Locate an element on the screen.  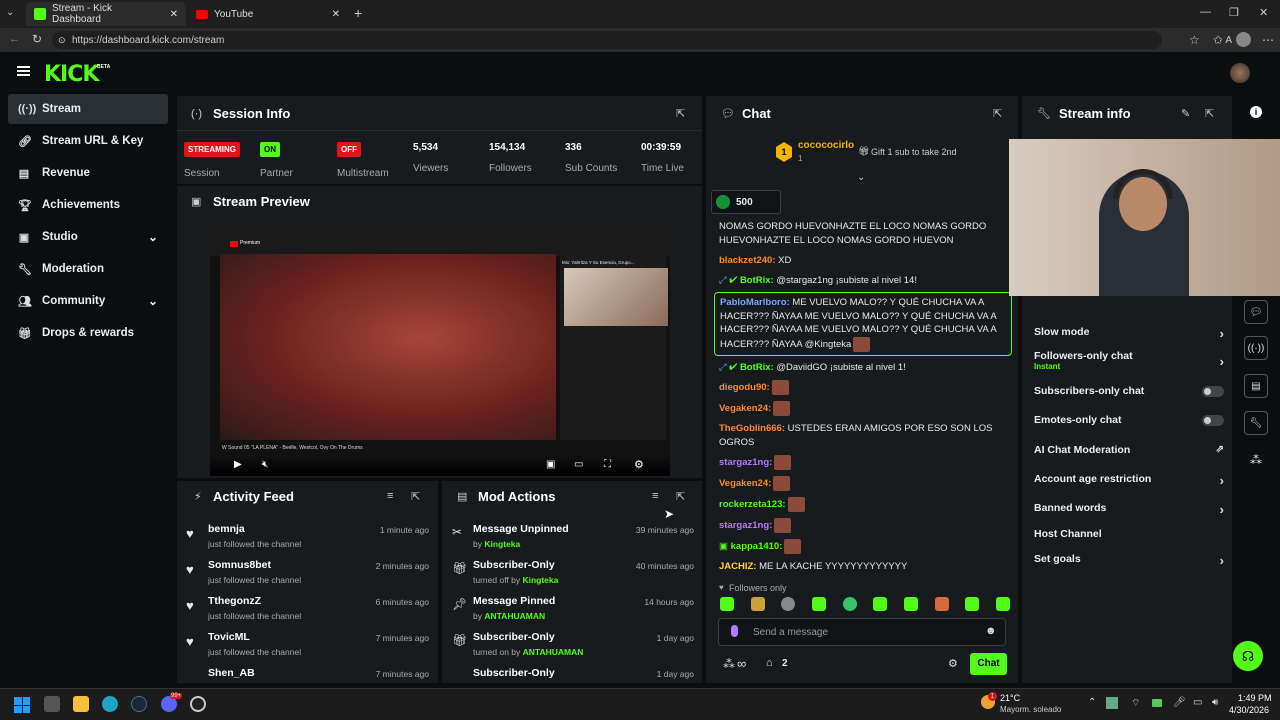
gift-box-icon: ⌂ is located at coordinates (769, 663).